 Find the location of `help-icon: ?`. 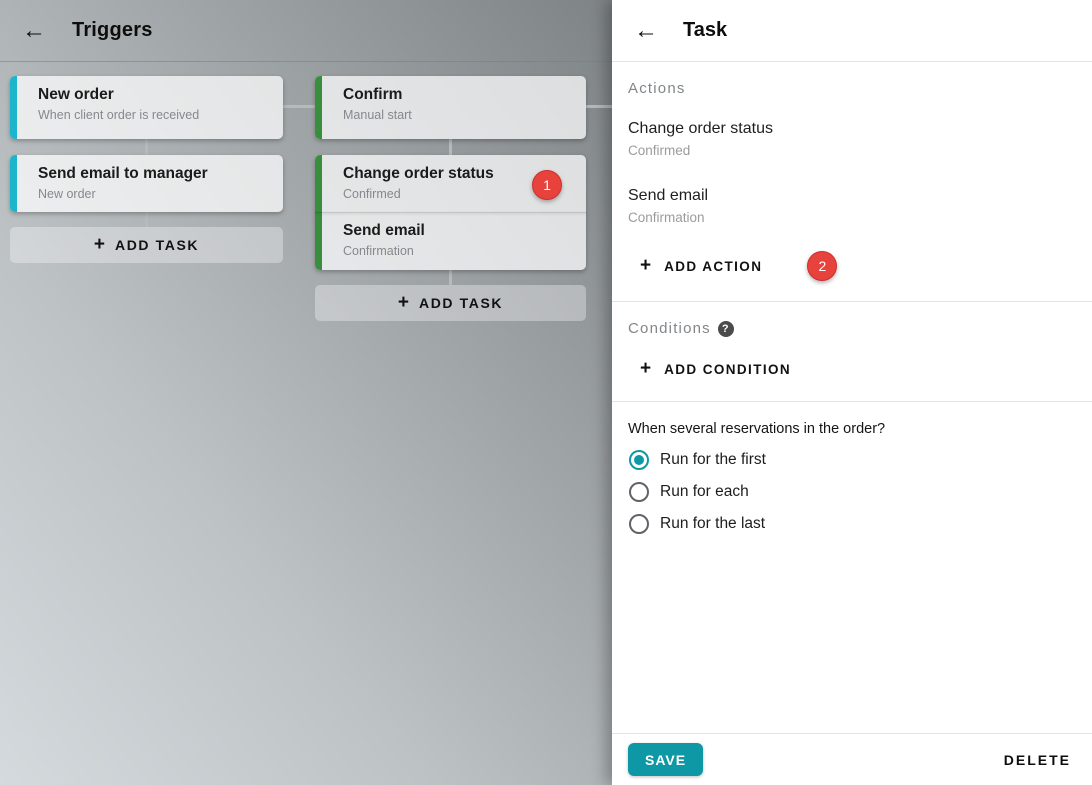

help-icon: ? is located at coordinates (725, 328).